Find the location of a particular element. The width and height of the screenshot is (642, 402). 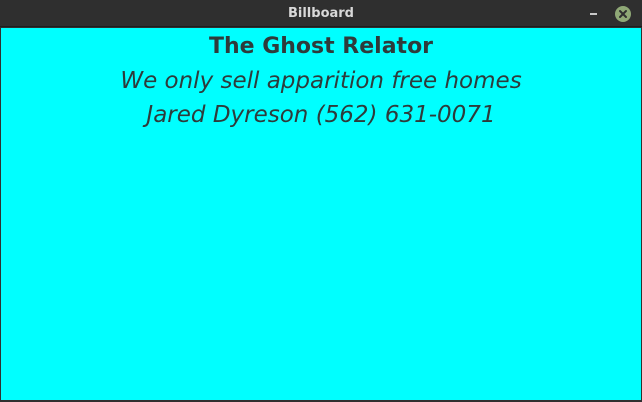

minimize-icon is located at coordinates (593, 14).